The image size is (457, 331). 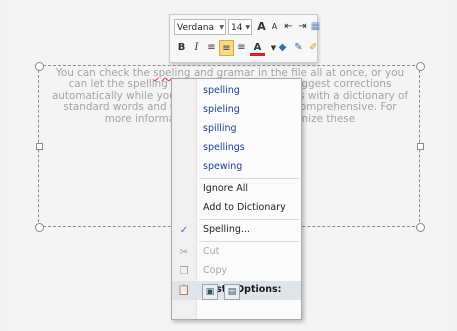 I want to click on paste-keep-source-button: ▣, so click(x=210, y=292).